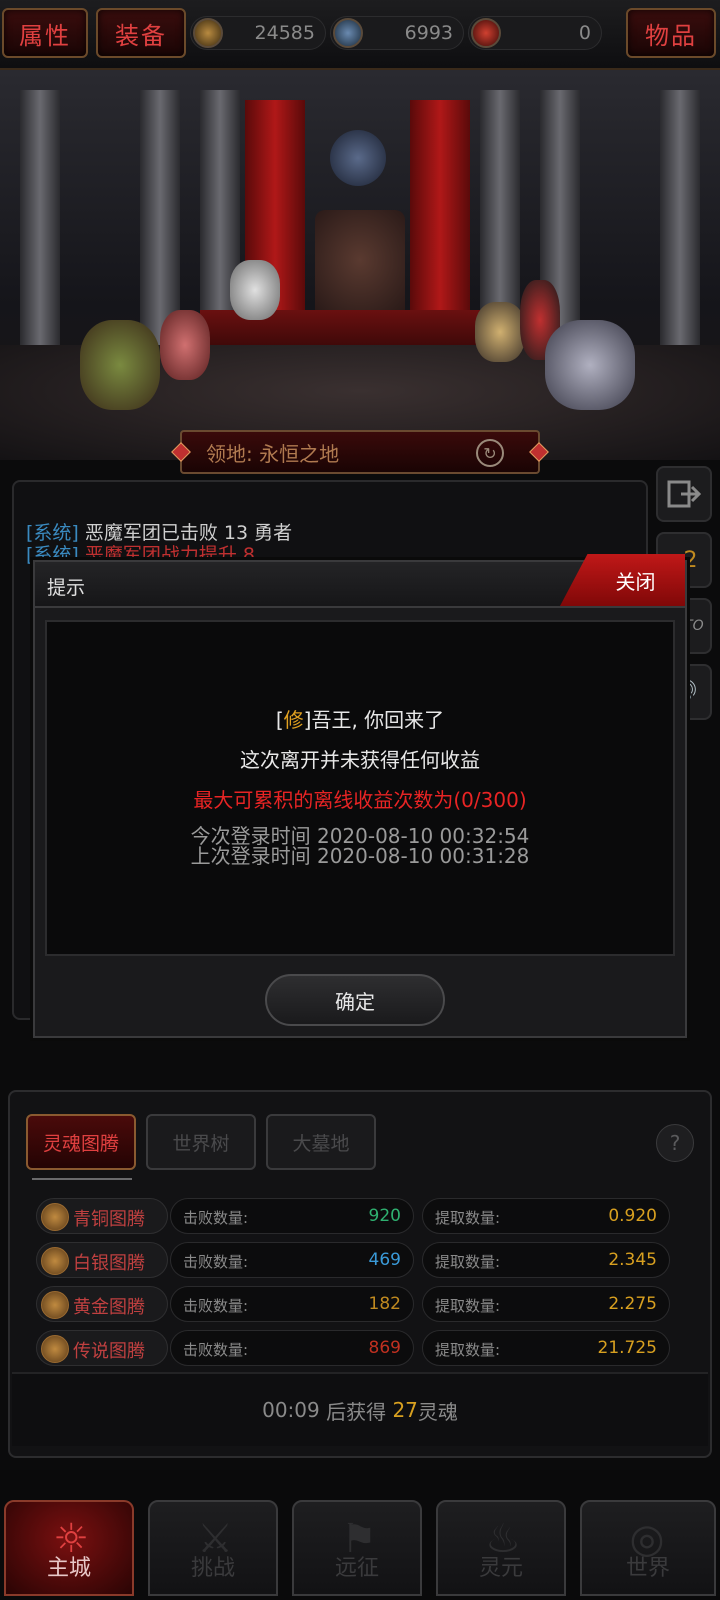 This screenshot has height=1600, width=720. What do you see at coordinates (627, 1348) in the screenshot?
I see `extracted-value: 21.725` at bounding box center [627, 1348].